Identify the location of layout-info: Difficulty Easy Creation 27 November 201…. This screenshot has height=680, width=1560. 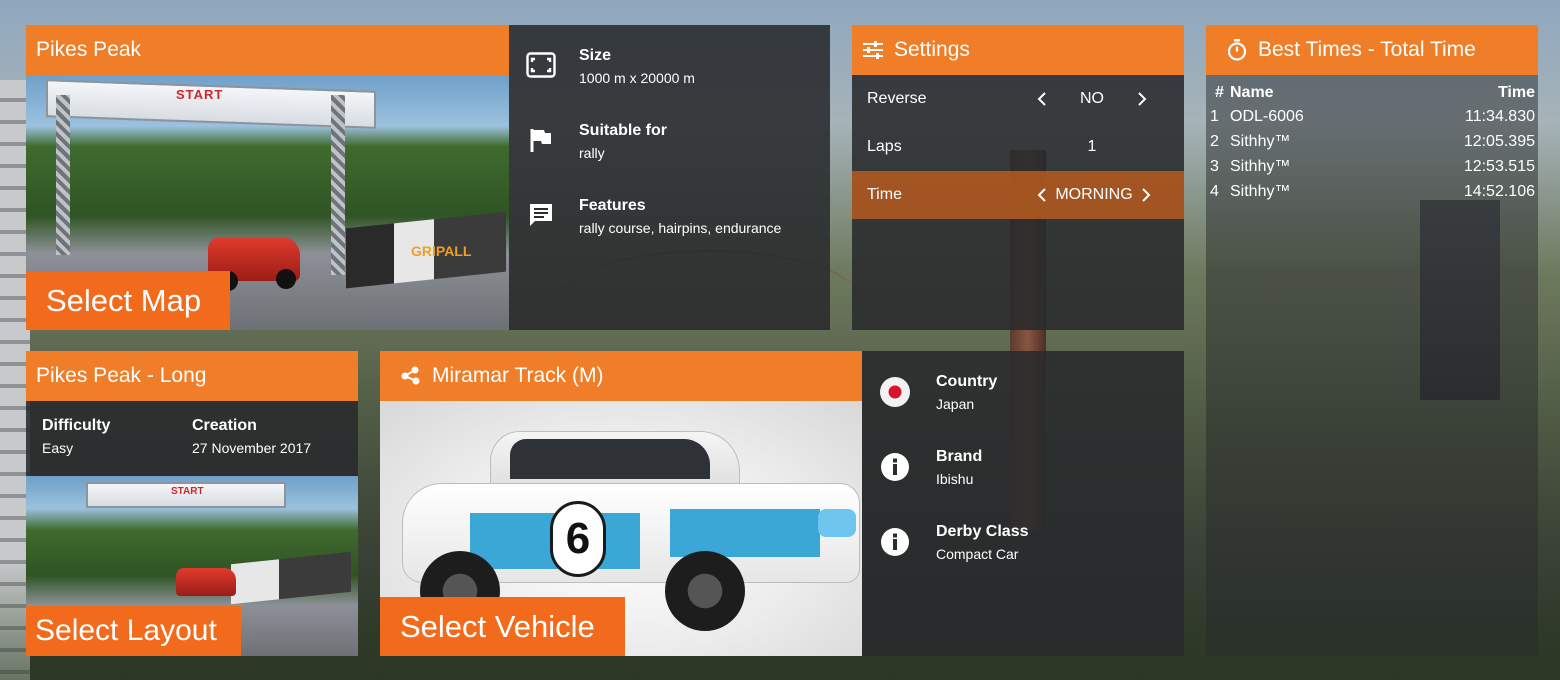
(192, 438).